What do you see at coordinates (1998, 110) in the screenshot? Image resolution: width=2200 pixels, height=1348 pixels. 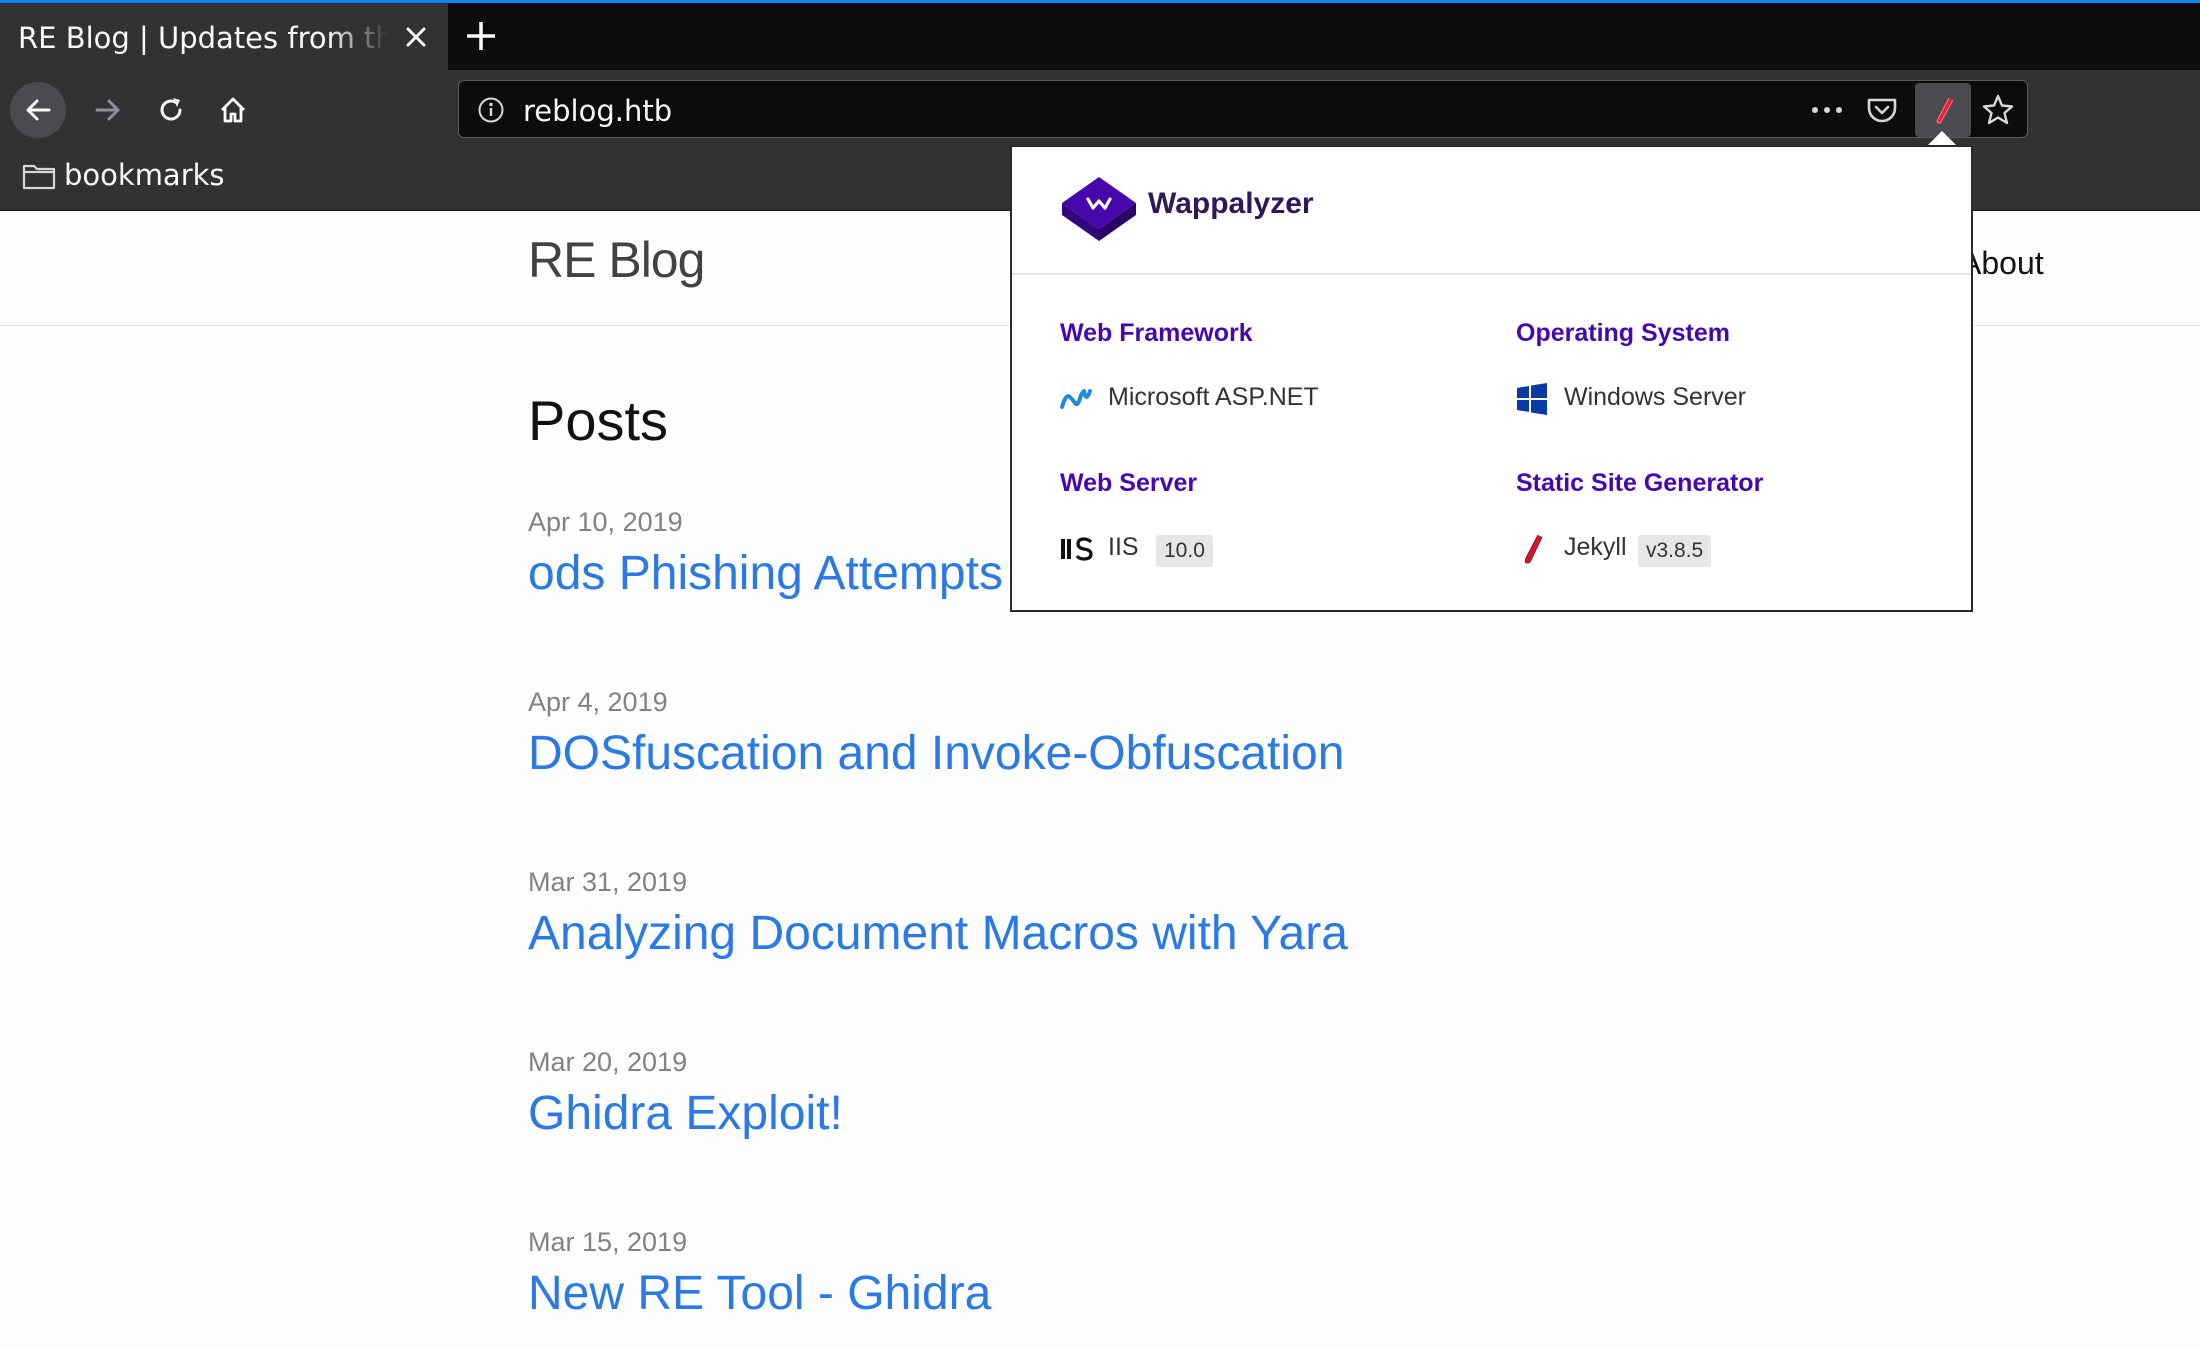 I see `bookmark-star-icon` at bounding box center [1998, 110].